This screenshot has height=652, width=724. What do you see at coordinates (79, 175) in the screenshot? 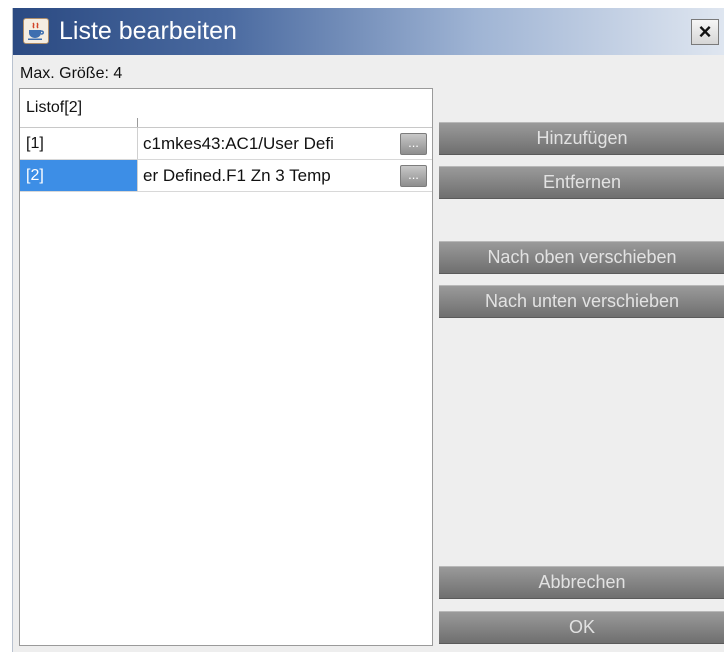
I see `row-index-selected: [2]` at bounding box center [79, 175].